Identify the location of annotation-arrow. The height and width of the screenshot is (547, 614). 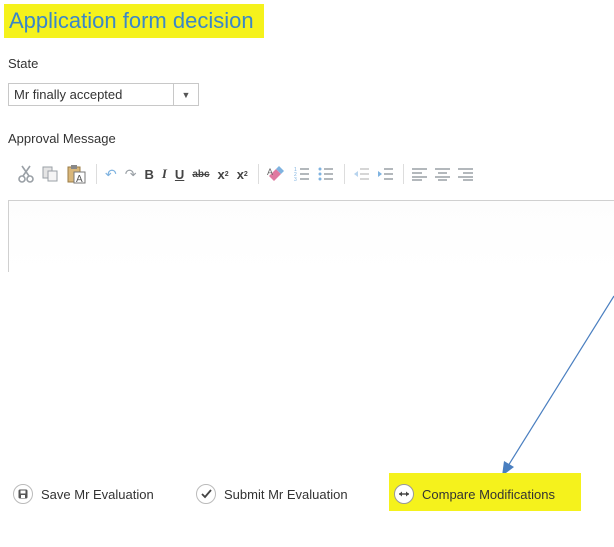
(558, 385).